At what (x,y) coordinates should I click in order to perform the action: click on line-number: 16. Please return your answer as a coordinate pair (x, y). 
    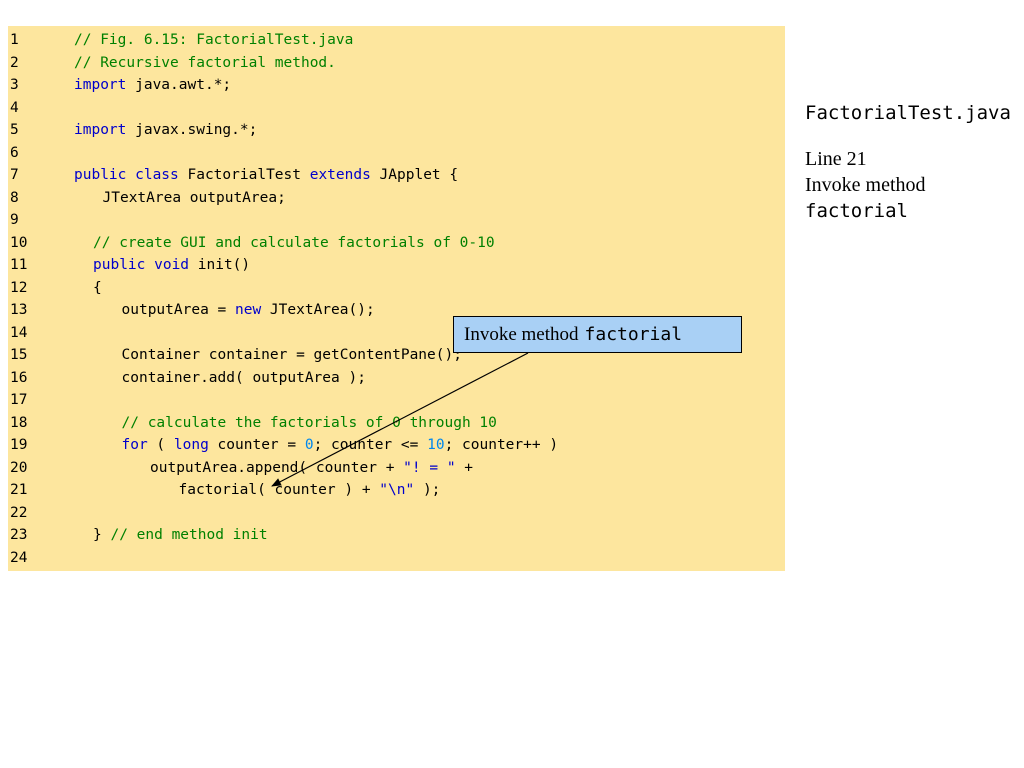
    Looking at the image, I should click on (19, 377).